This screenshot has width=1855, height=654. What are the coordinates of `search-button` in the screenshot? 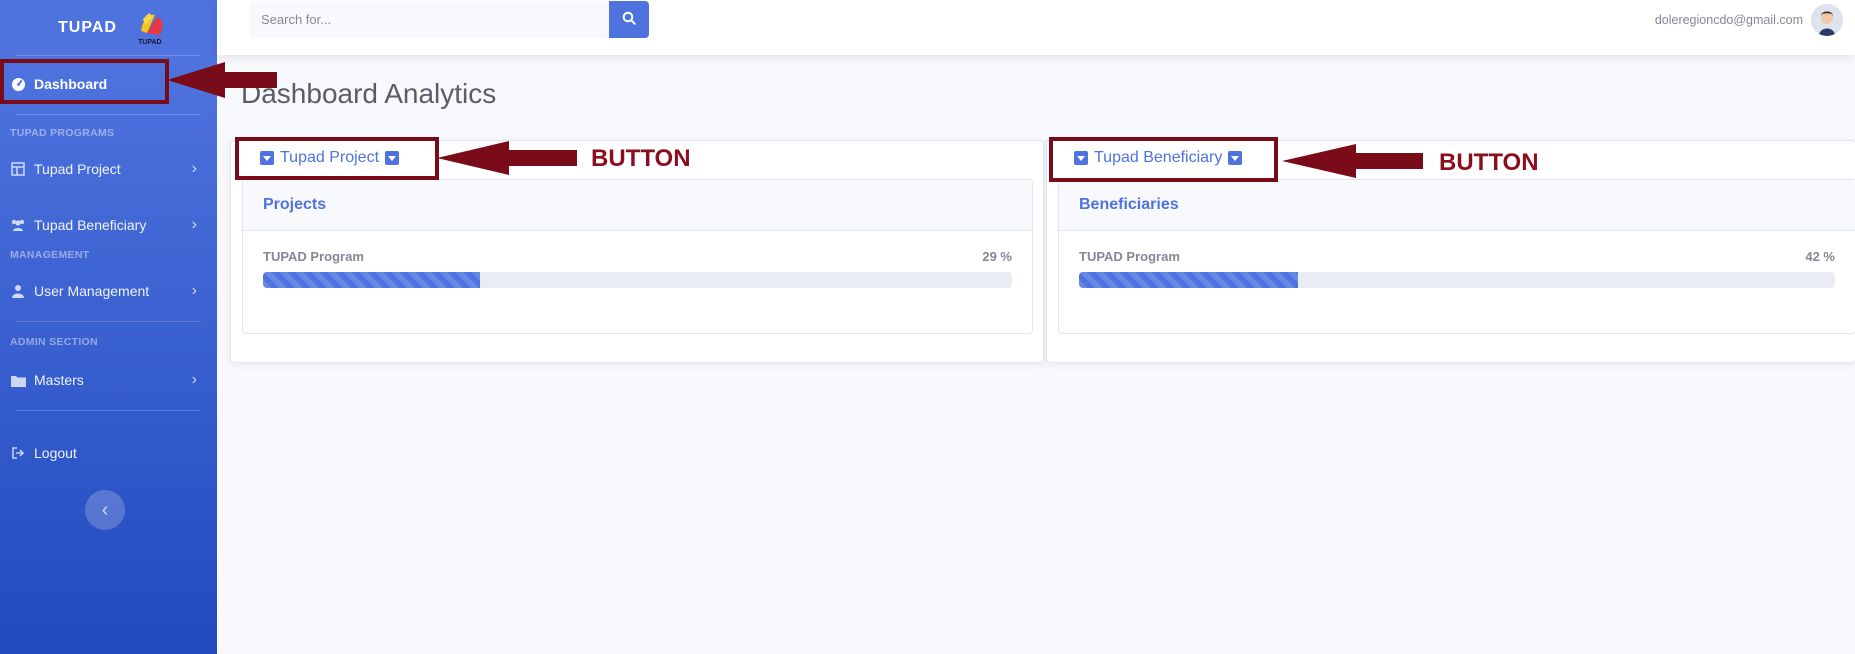 It's located at (629, 19).